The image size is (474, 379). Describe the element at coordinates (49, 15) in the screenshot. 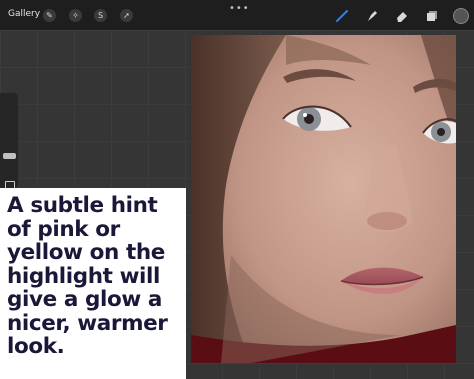

I see `wrench-icon: ✎` at that location.